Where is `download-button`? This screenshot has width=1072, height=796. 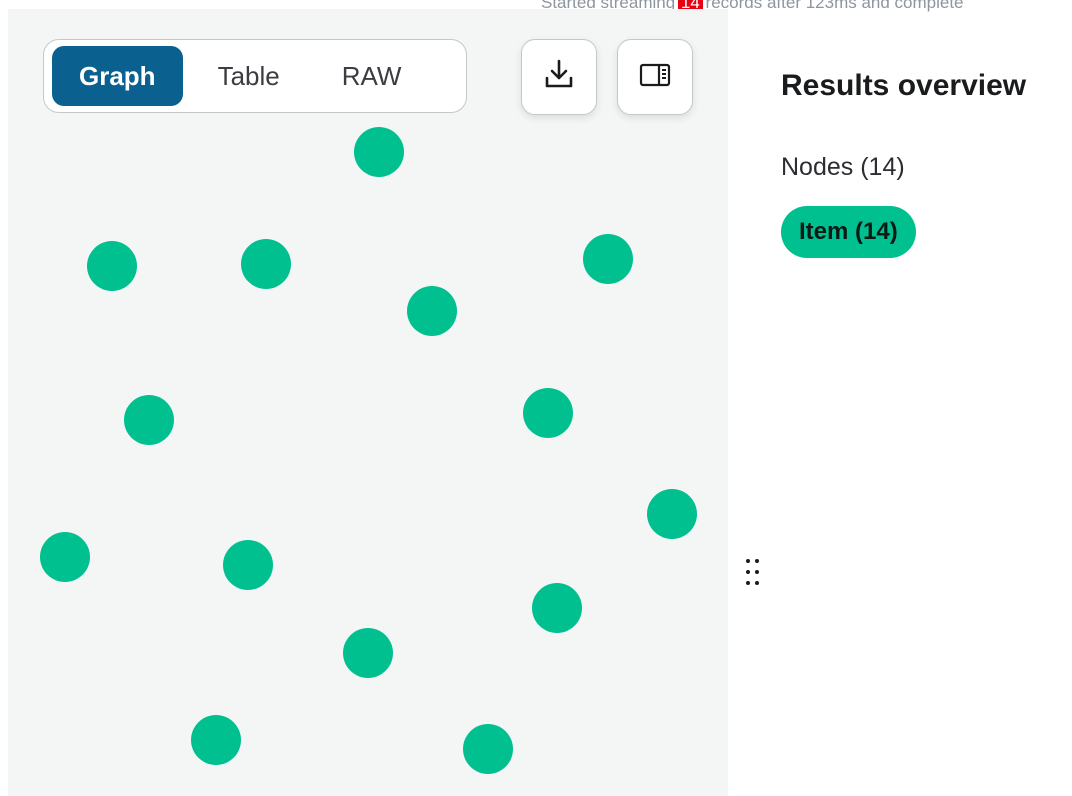
download-button is located at coordinates (559, 77).